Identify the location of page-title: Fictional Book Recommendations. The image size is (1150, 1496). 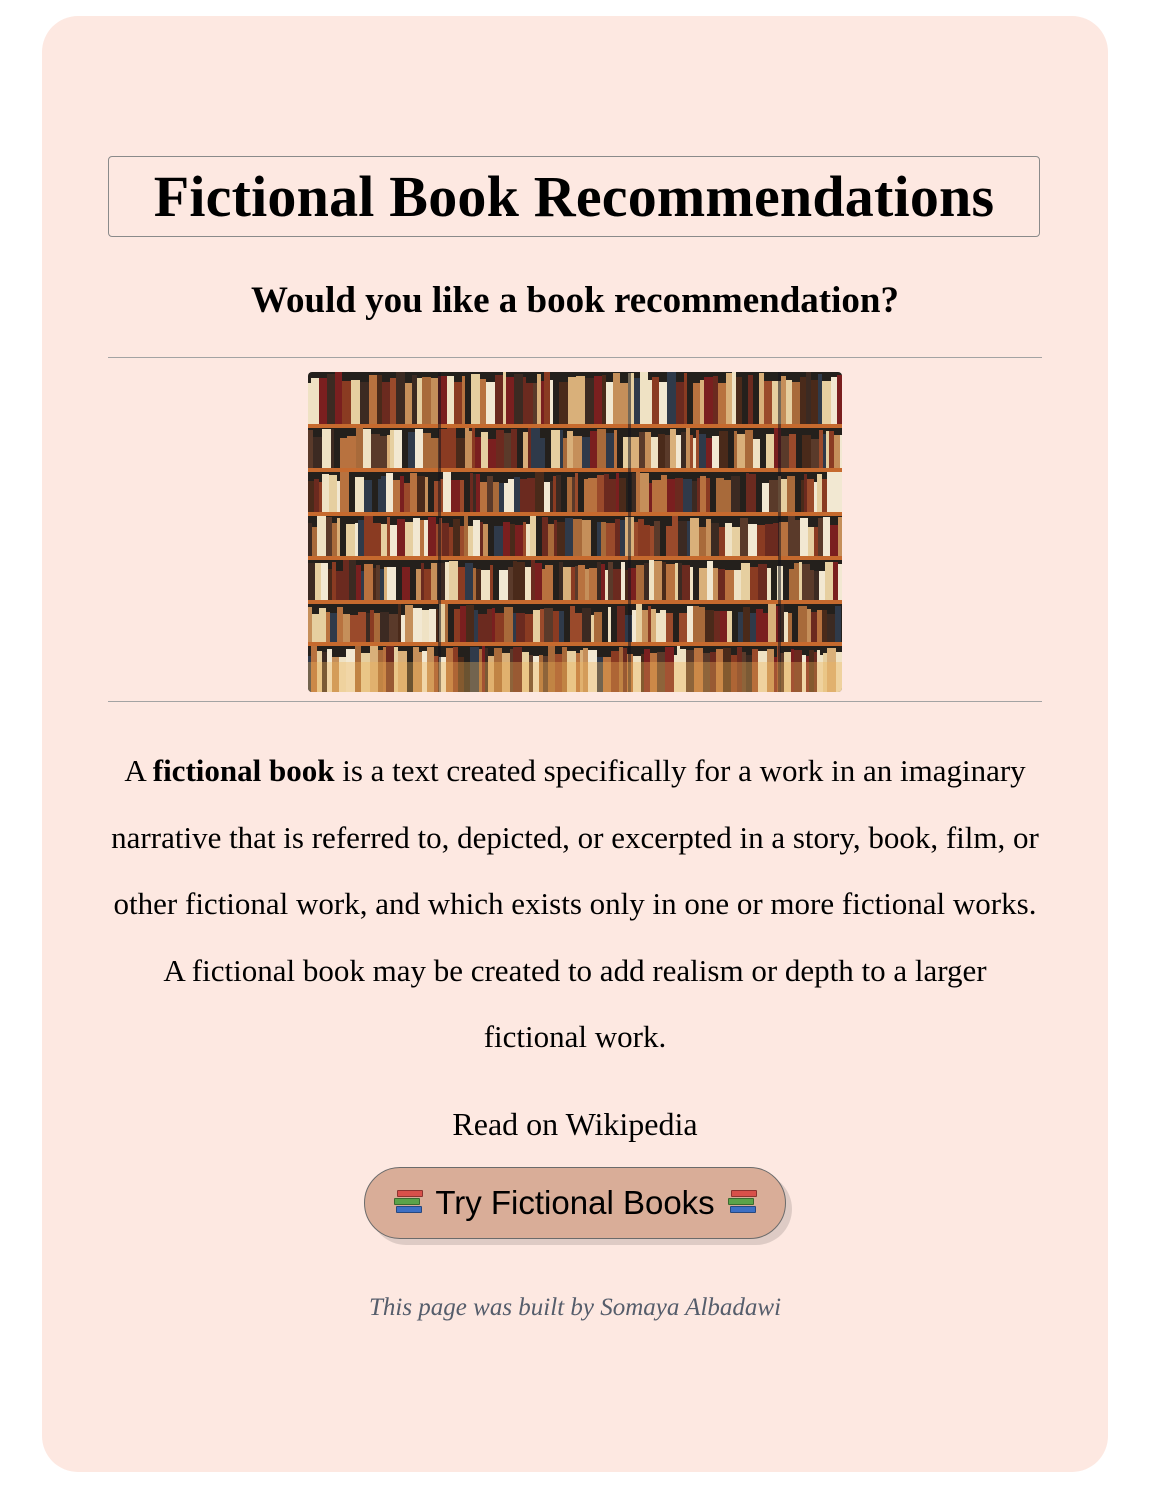
(574, 196).